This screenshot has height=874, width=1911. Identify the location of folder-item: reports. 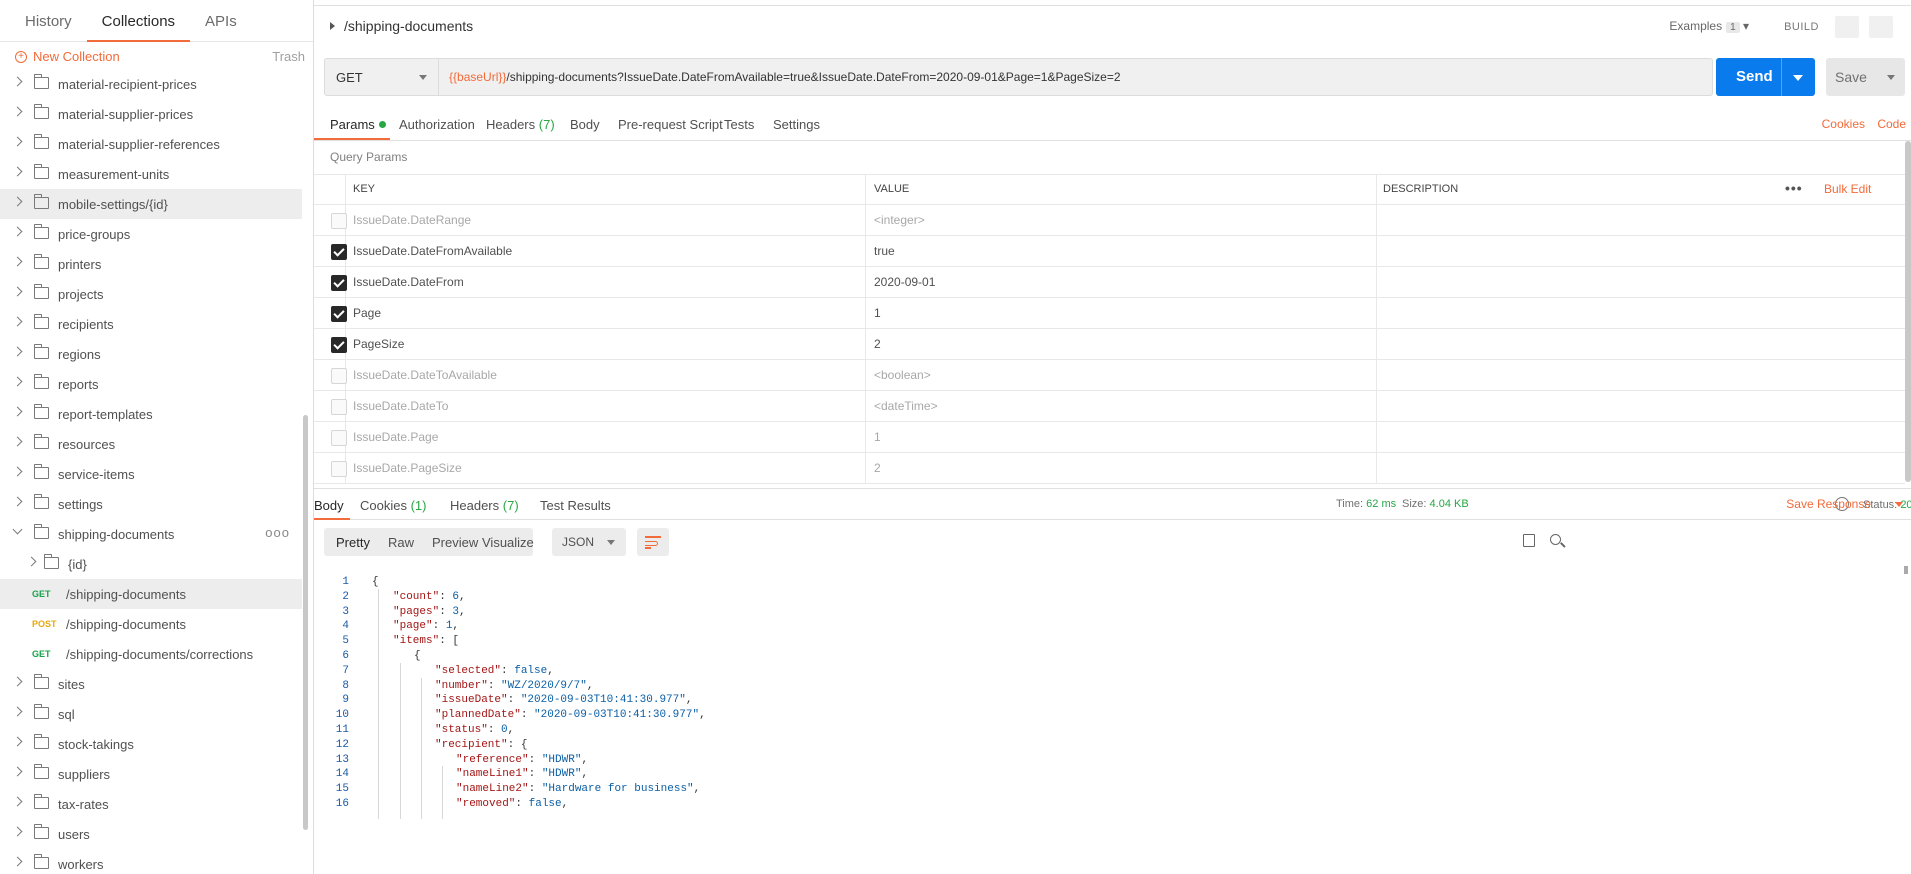
(151, 384).